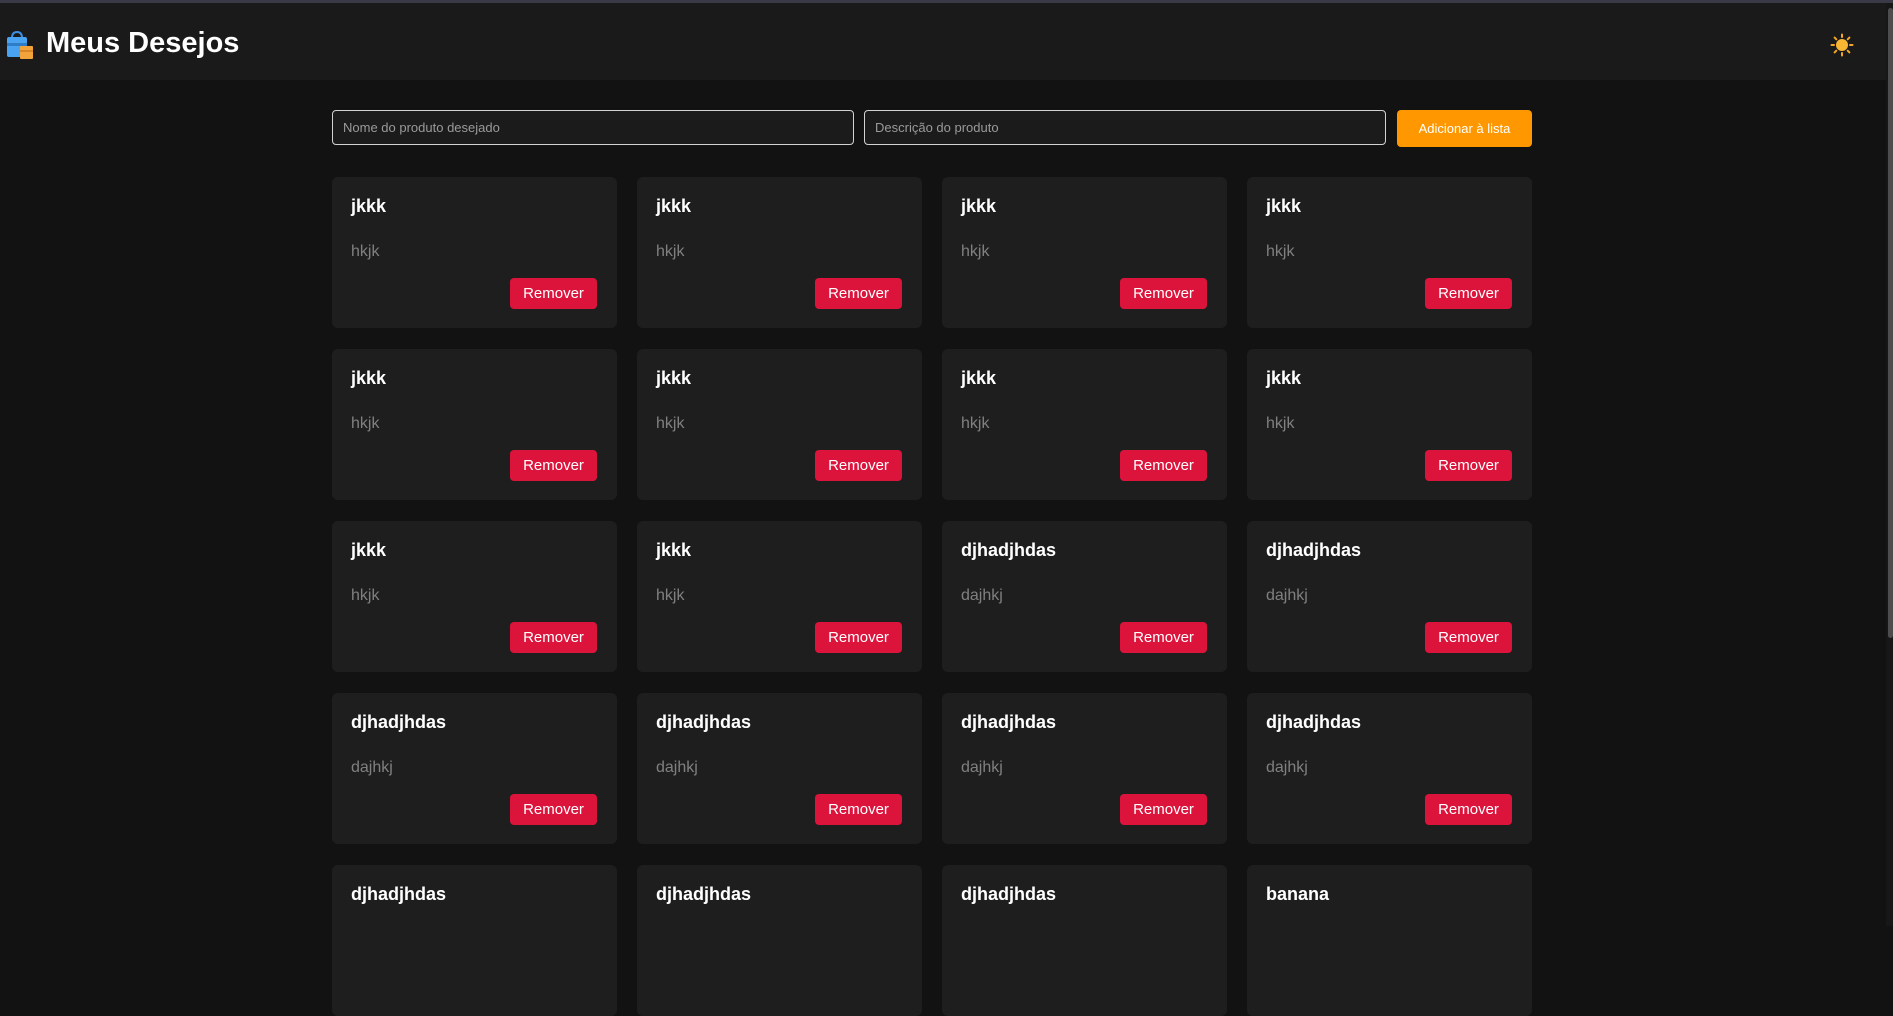  Describe the element at coordinates (143, 43) in the screenshot. I see `page-title: Meus Desejos` at that location.